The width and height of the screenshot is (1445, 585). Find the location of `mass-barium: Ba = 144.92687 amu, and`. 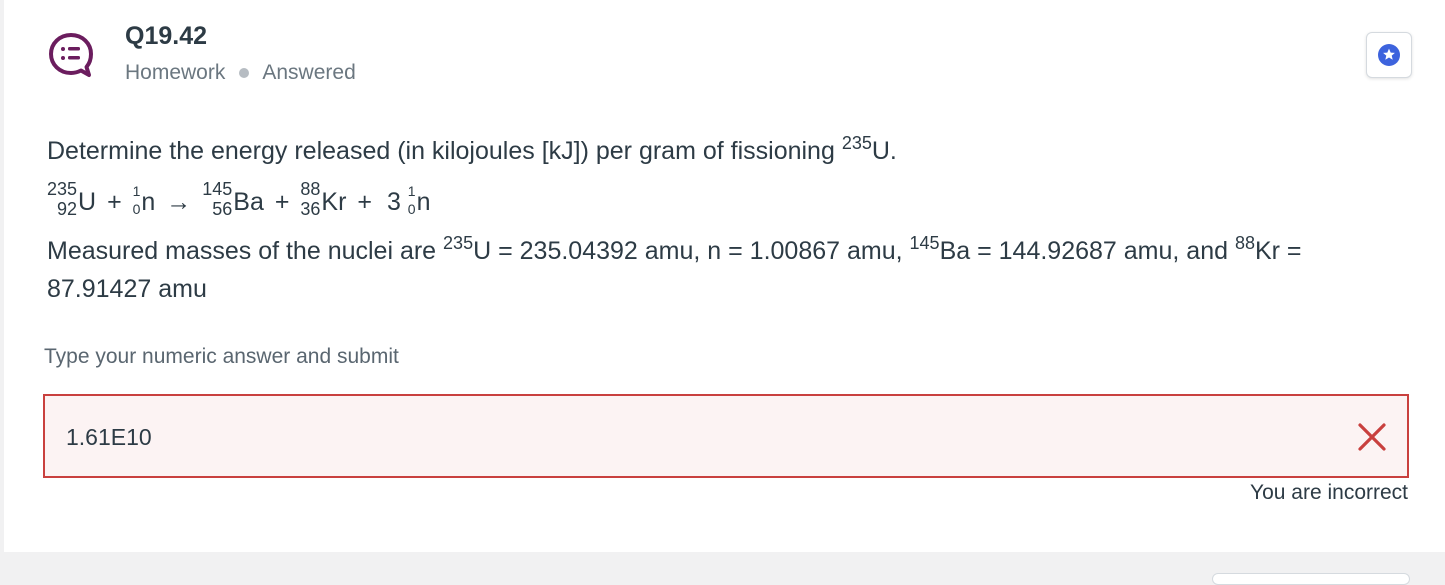

mass-barium: Ba = 144.92687 amu, and is located at coordinates (1087, 251).